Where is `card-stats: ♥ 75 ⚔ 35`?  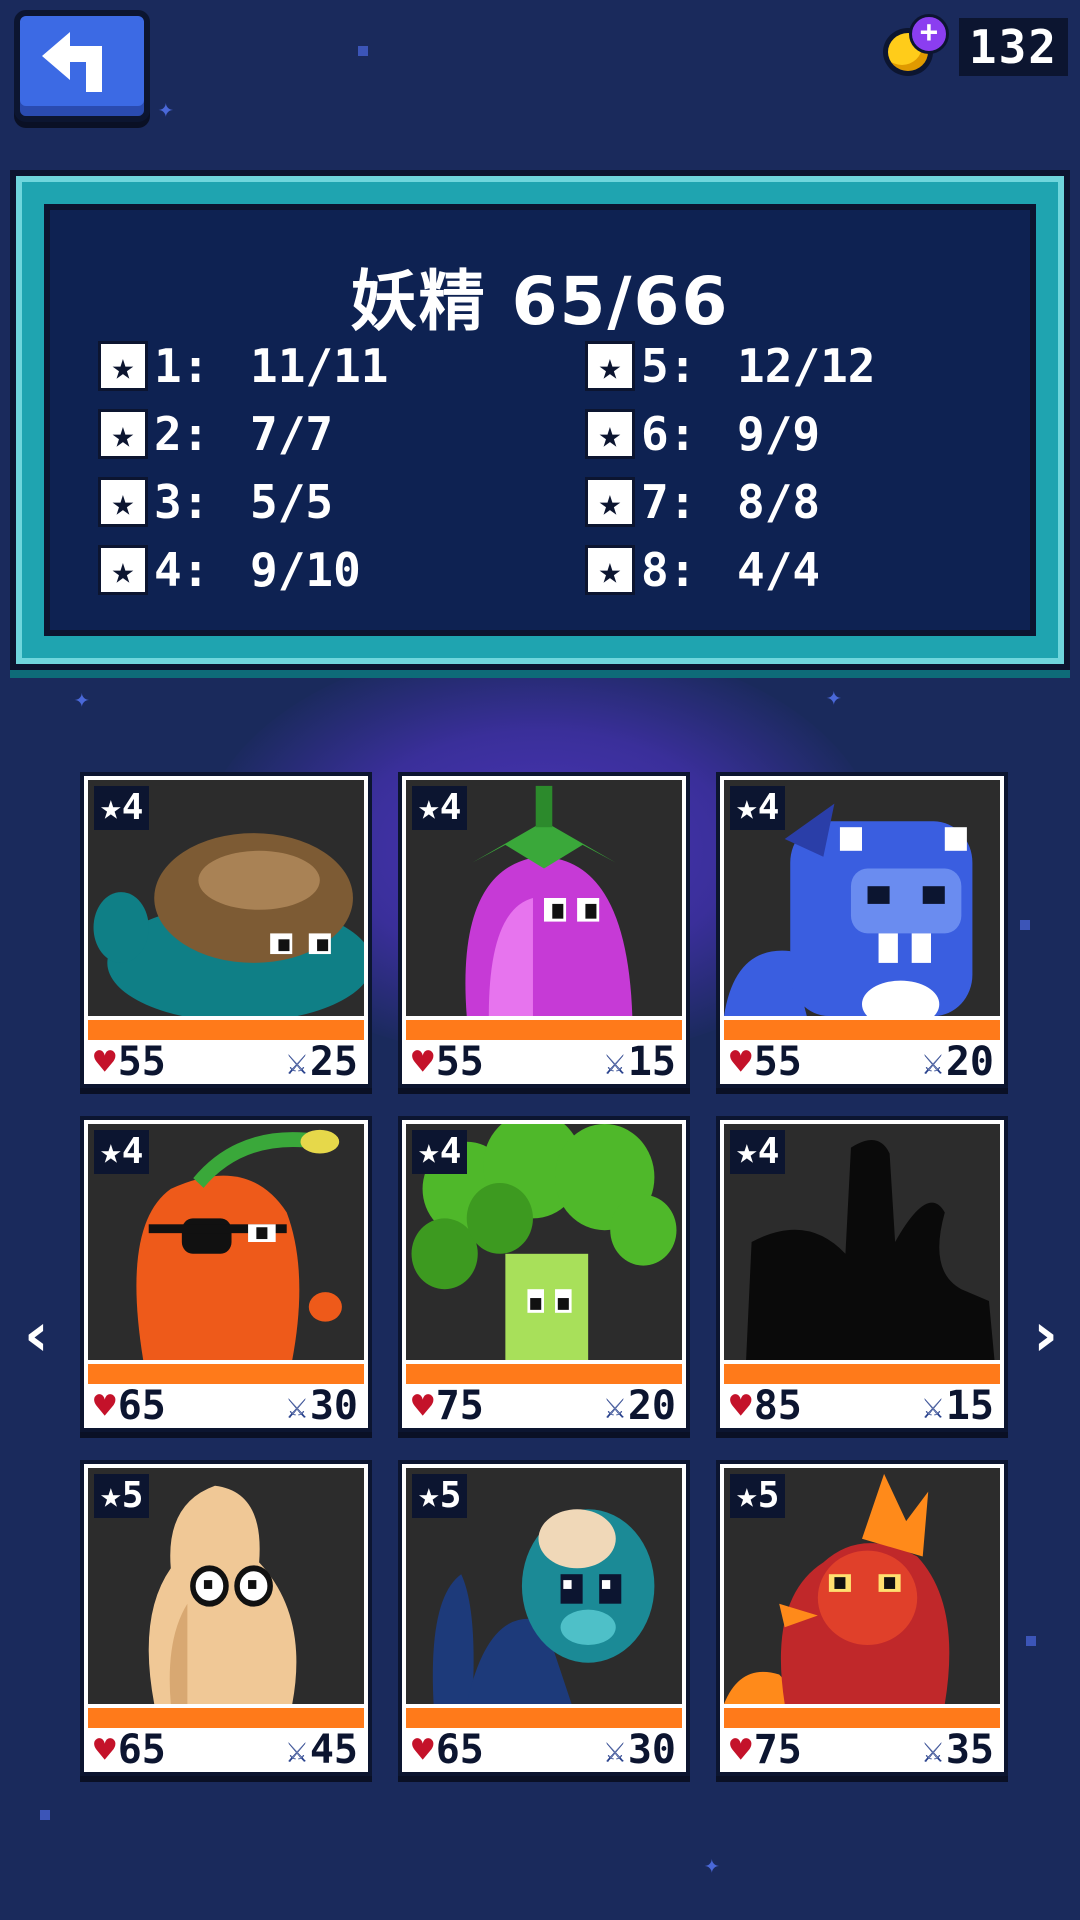 card-stats: ♥ 75 ⚔ 35 is located at coordinates (862, 1750).